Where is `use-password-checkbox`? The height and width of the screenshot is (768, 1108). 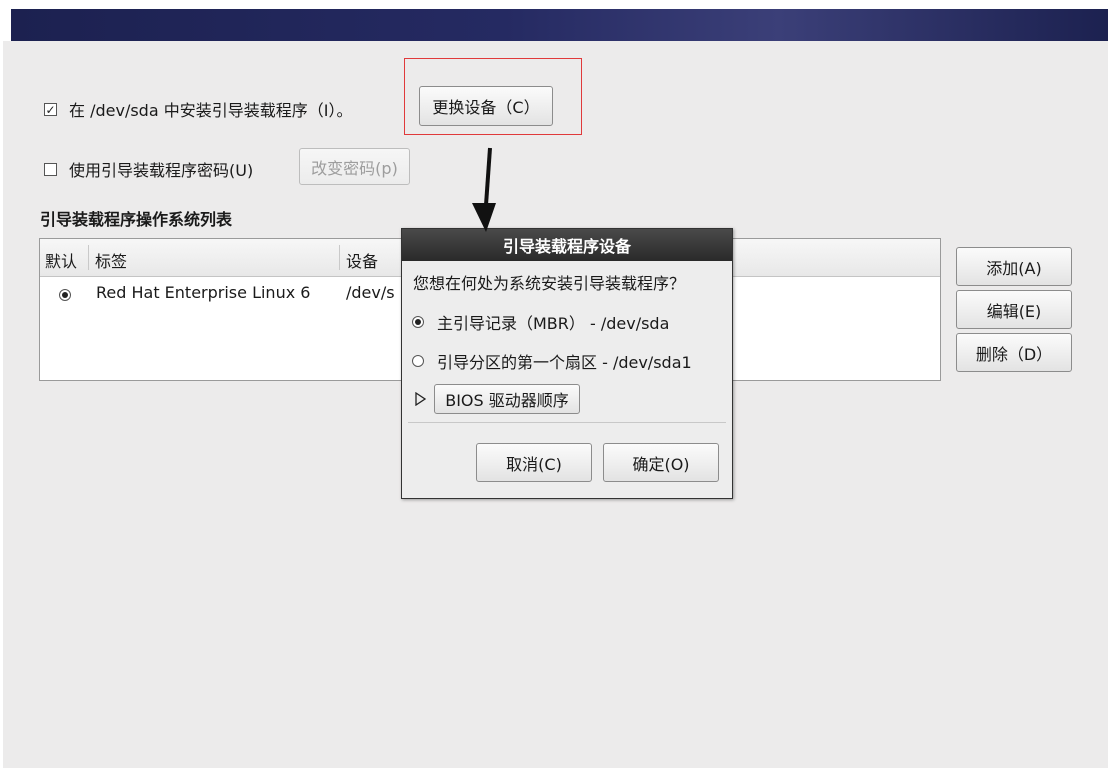
use-password-checkbox is located at coordinates (50, 169).